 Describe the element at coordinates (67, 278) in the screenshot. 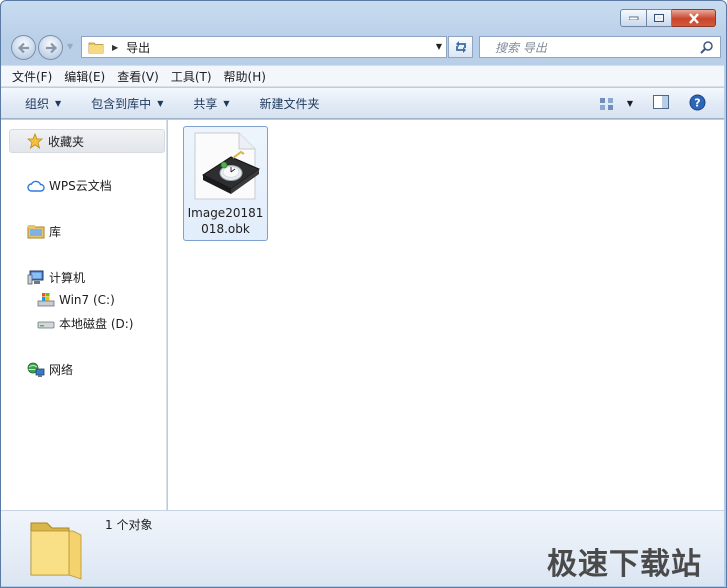

I see `nav-computer-label: 计算机` at that location.